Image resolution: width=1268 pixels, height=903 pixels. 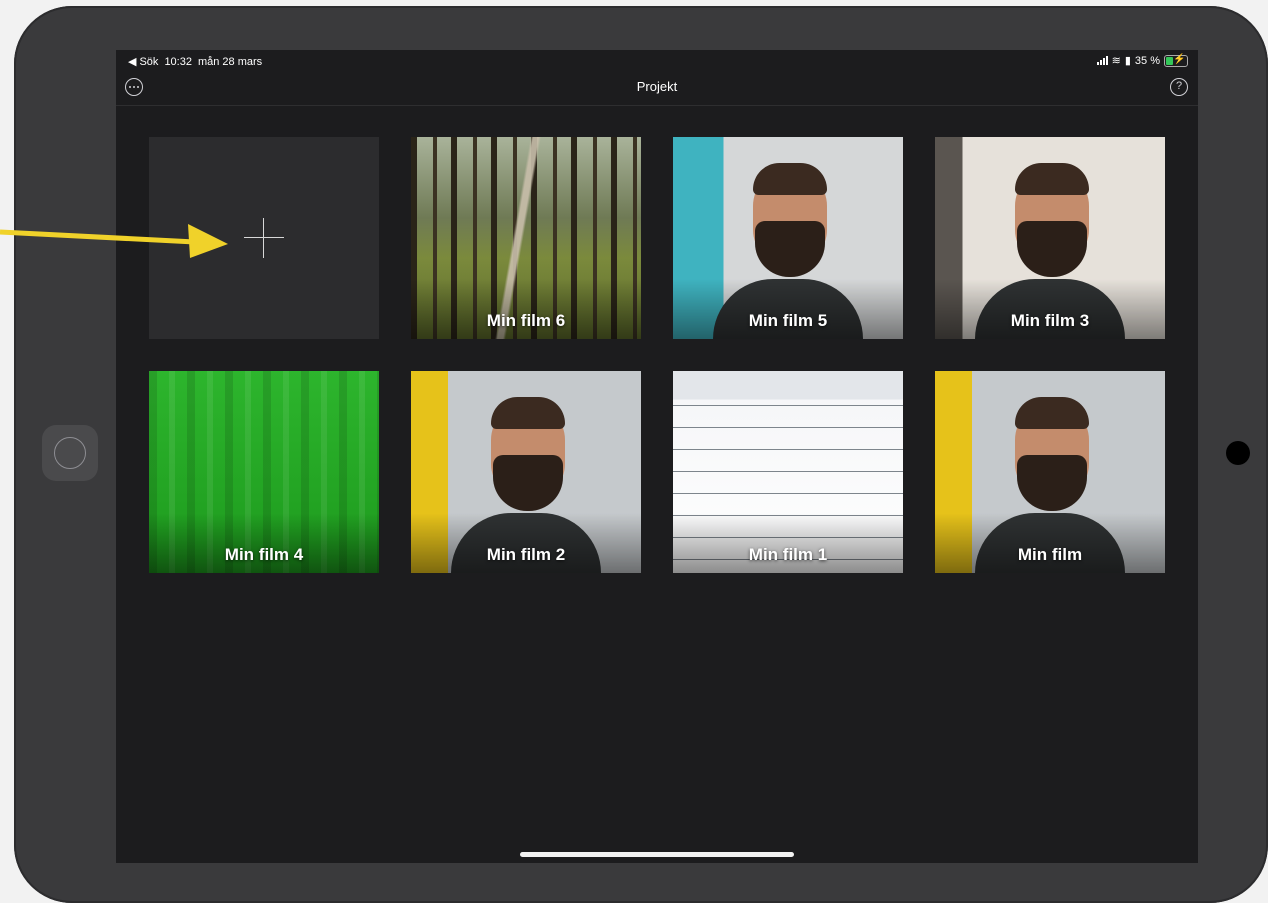 I want to click on home-button, so click(x=70, y=453).